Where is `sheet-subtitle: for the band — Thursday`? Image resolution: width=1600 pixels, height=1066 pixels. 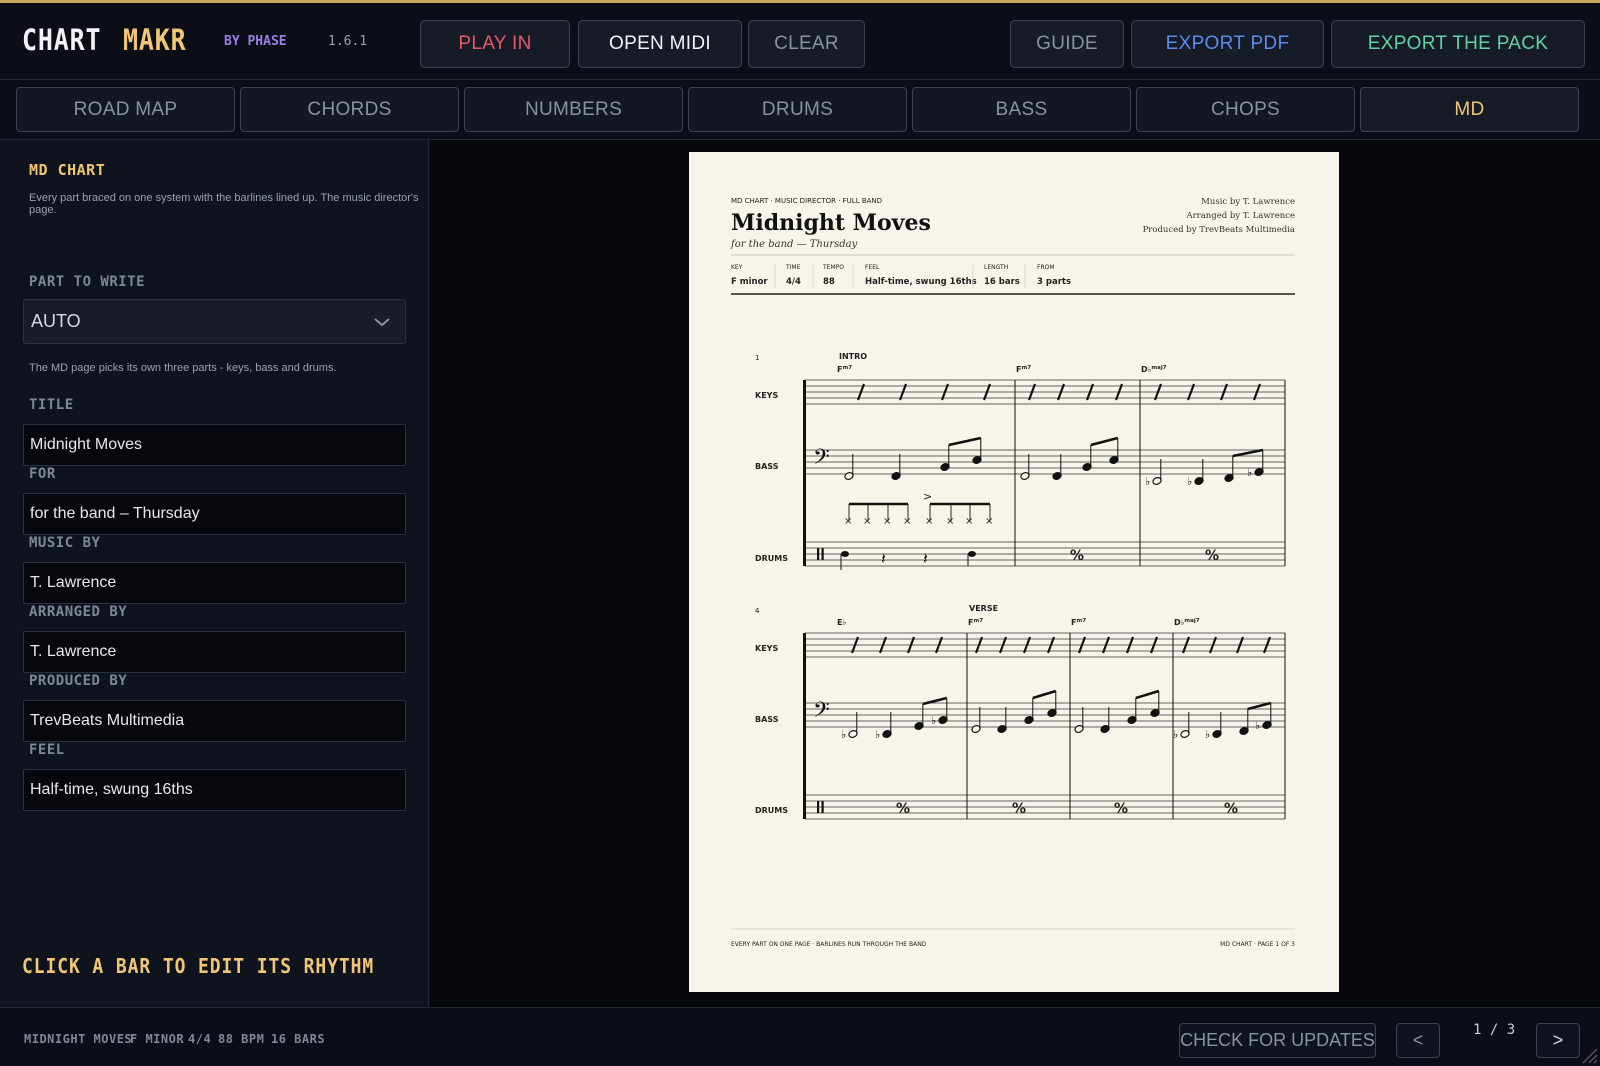 sheet-subtitle: for the band — Thursday is located at coordinates (794, 244).